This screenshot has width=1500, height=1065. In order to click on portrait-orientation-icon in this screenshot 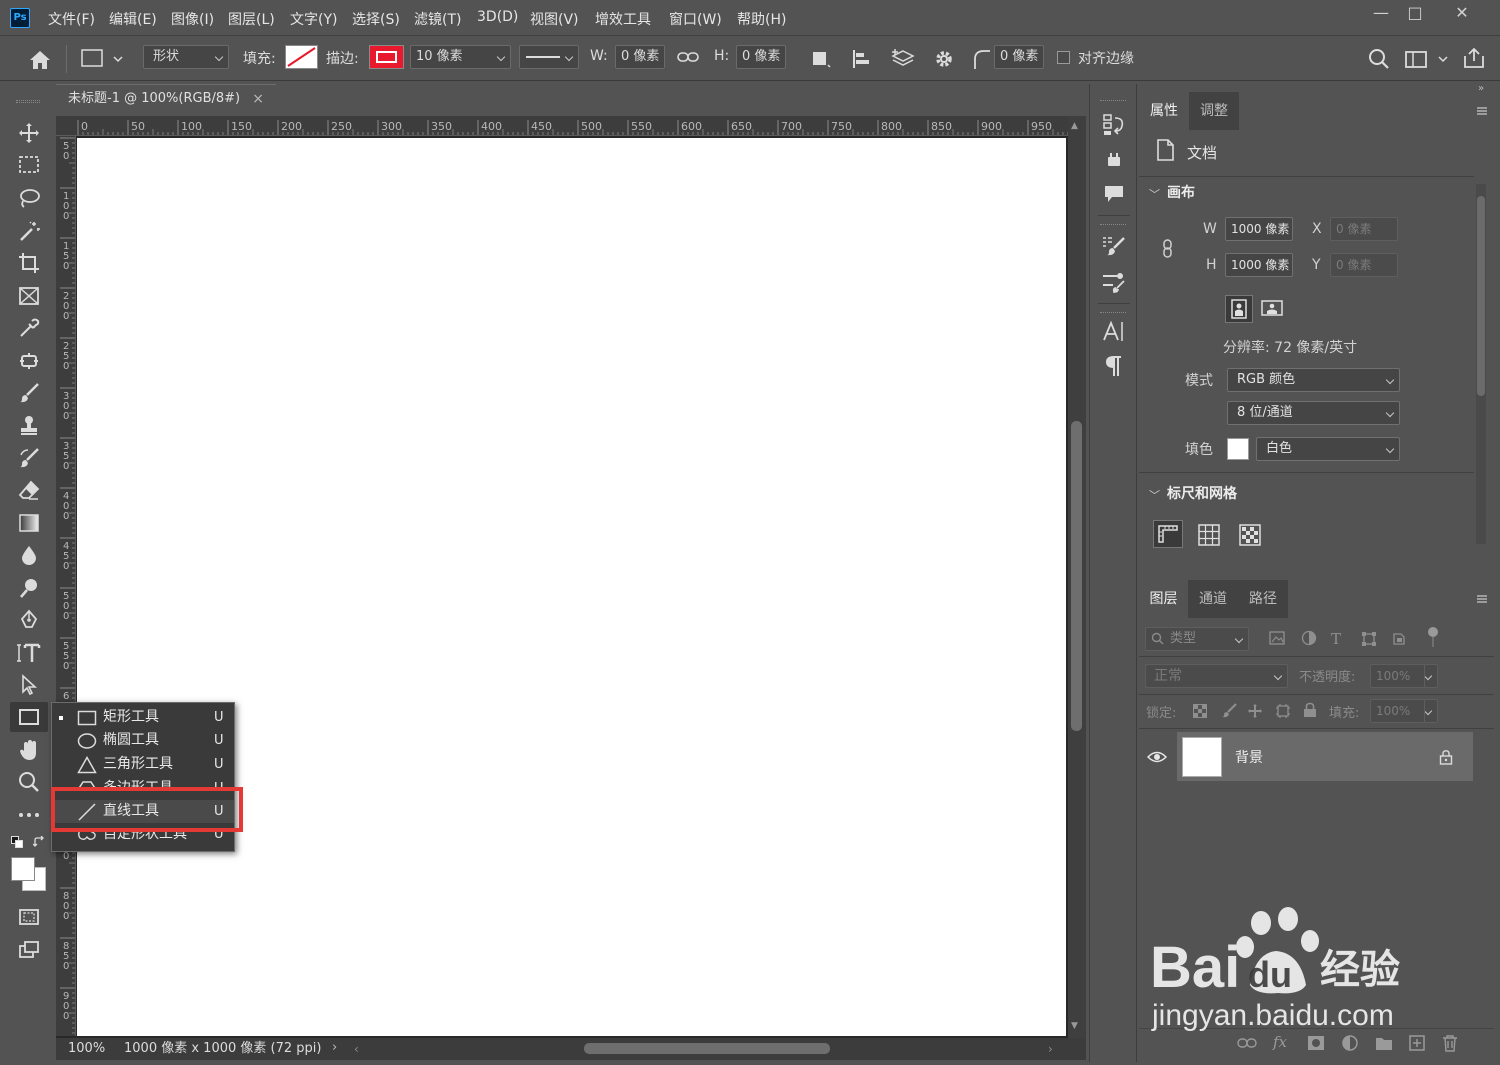, I will do `click(1239, 309)`.